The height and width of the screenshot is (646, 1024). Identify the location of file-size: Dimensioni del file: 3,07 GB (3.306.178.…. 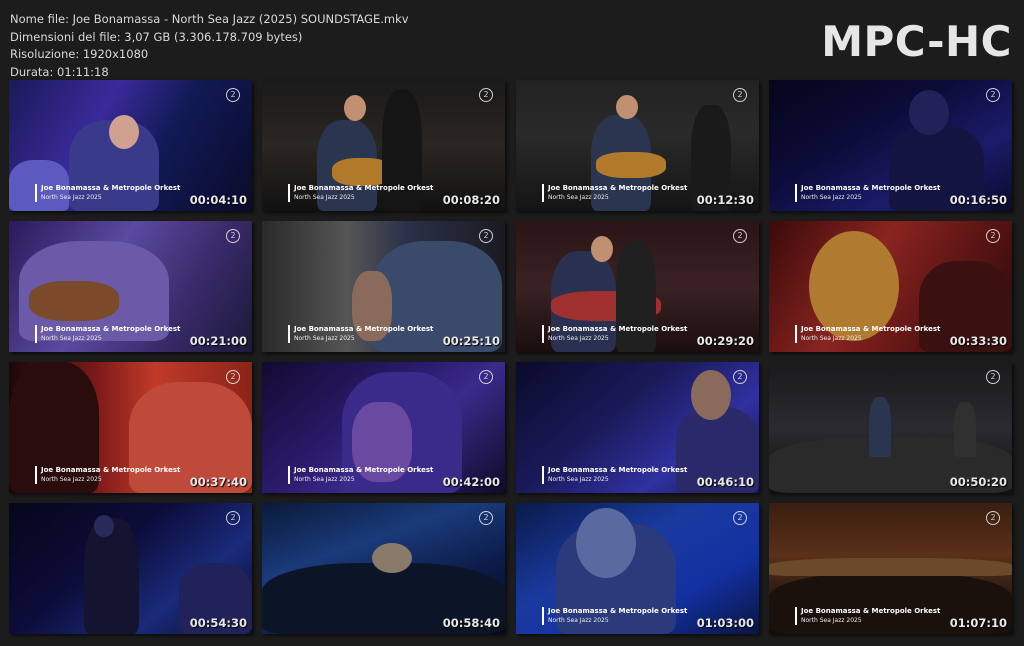
(156, 36).